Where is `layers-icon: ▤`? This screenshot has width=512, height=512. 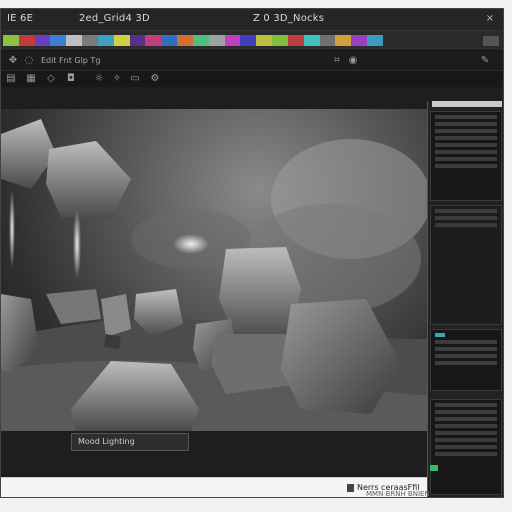 layers-icon: ▤ is located at coordinates (11, 79).